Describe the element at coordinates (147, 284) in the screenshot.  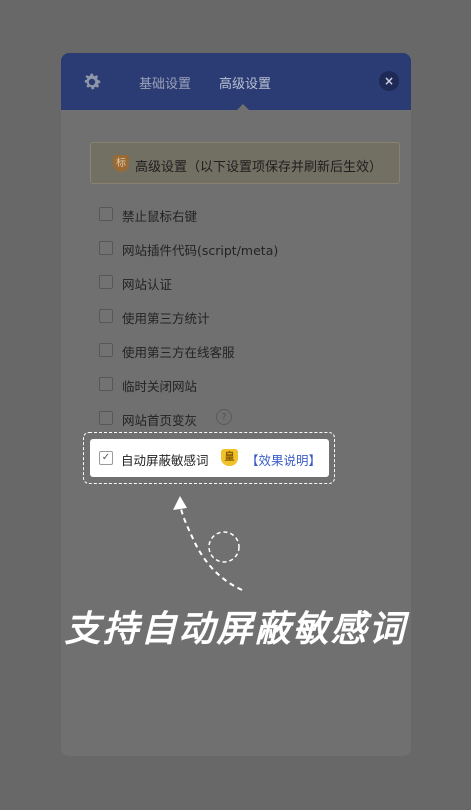
I see `option-label: 网站认证` at that location.